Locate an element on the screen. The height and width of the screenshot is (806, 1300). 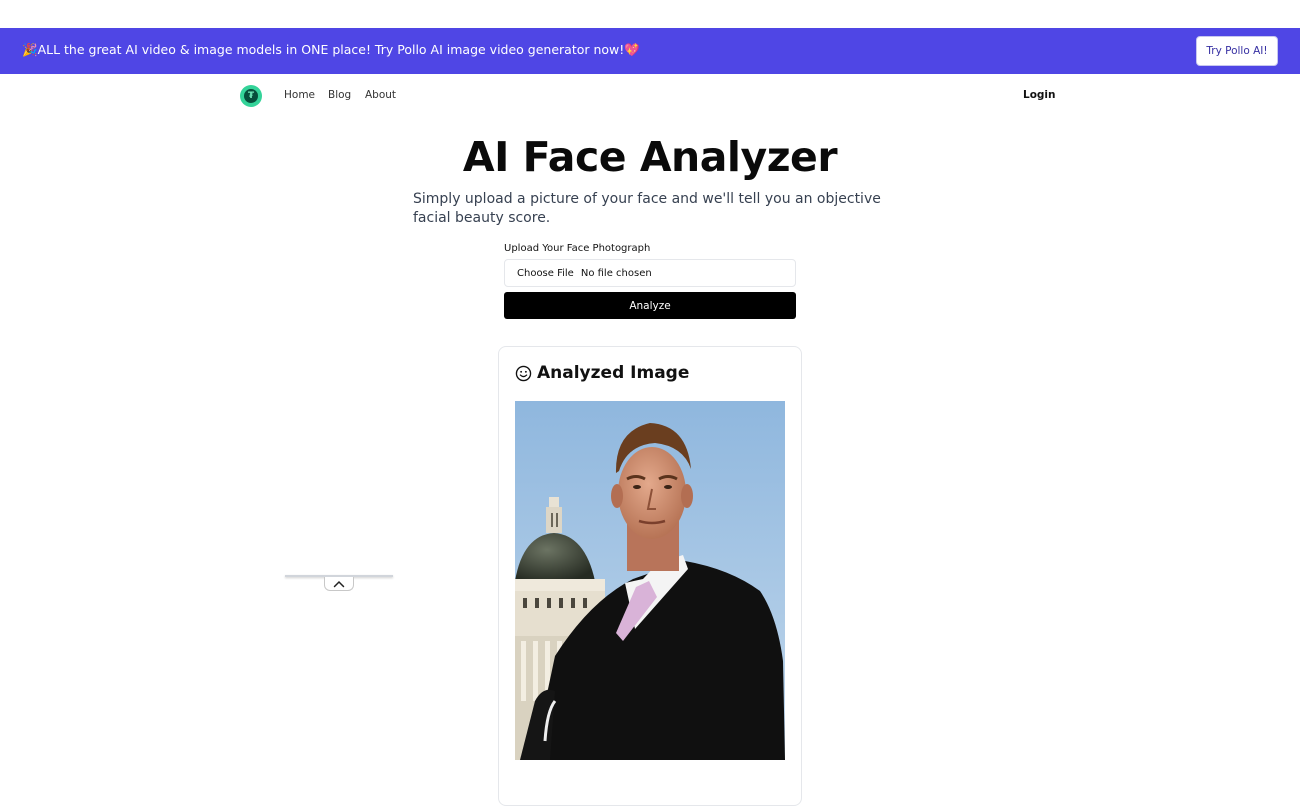
card-title: Analyzed Image is located at coordinates (613, 373).